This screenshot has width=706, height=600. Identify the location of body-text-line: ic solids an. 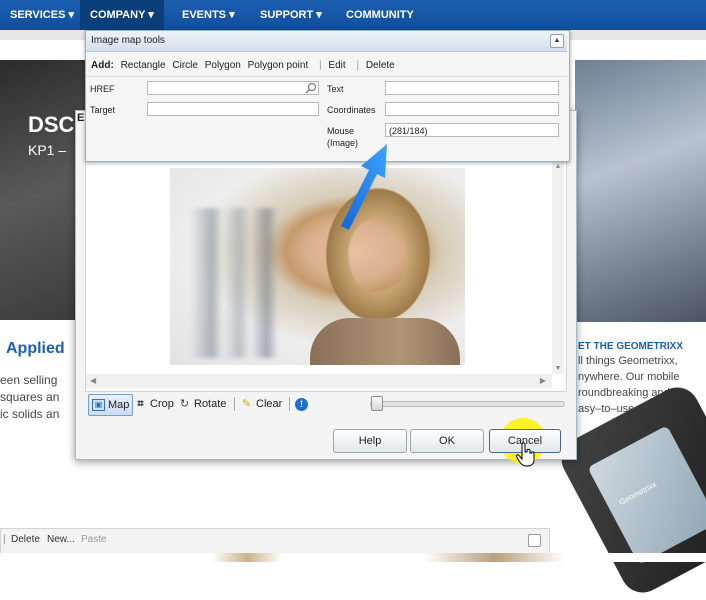
(30, 414).